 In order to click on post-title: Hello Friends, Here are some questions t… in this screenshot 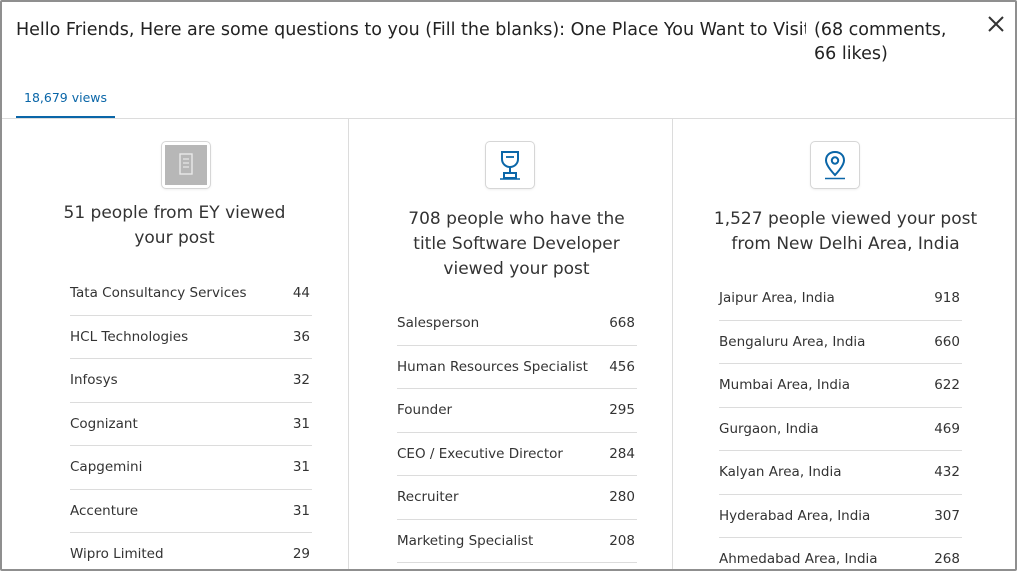, I will do `click(411, 30)`.